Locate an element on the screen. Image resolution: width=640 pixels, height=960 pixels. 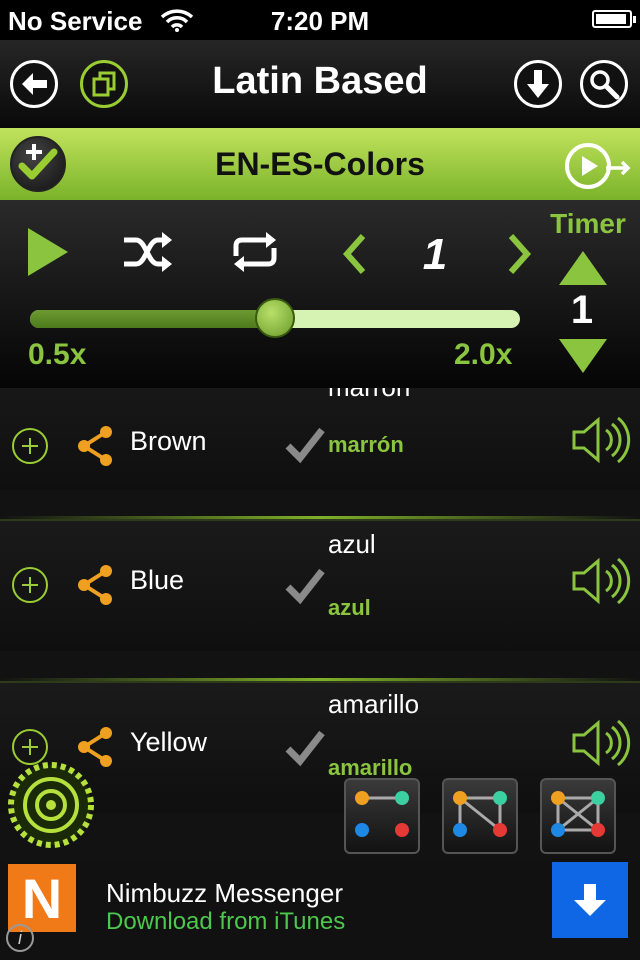
list-item: Blue azul azul is located at coordinates (320, 585).